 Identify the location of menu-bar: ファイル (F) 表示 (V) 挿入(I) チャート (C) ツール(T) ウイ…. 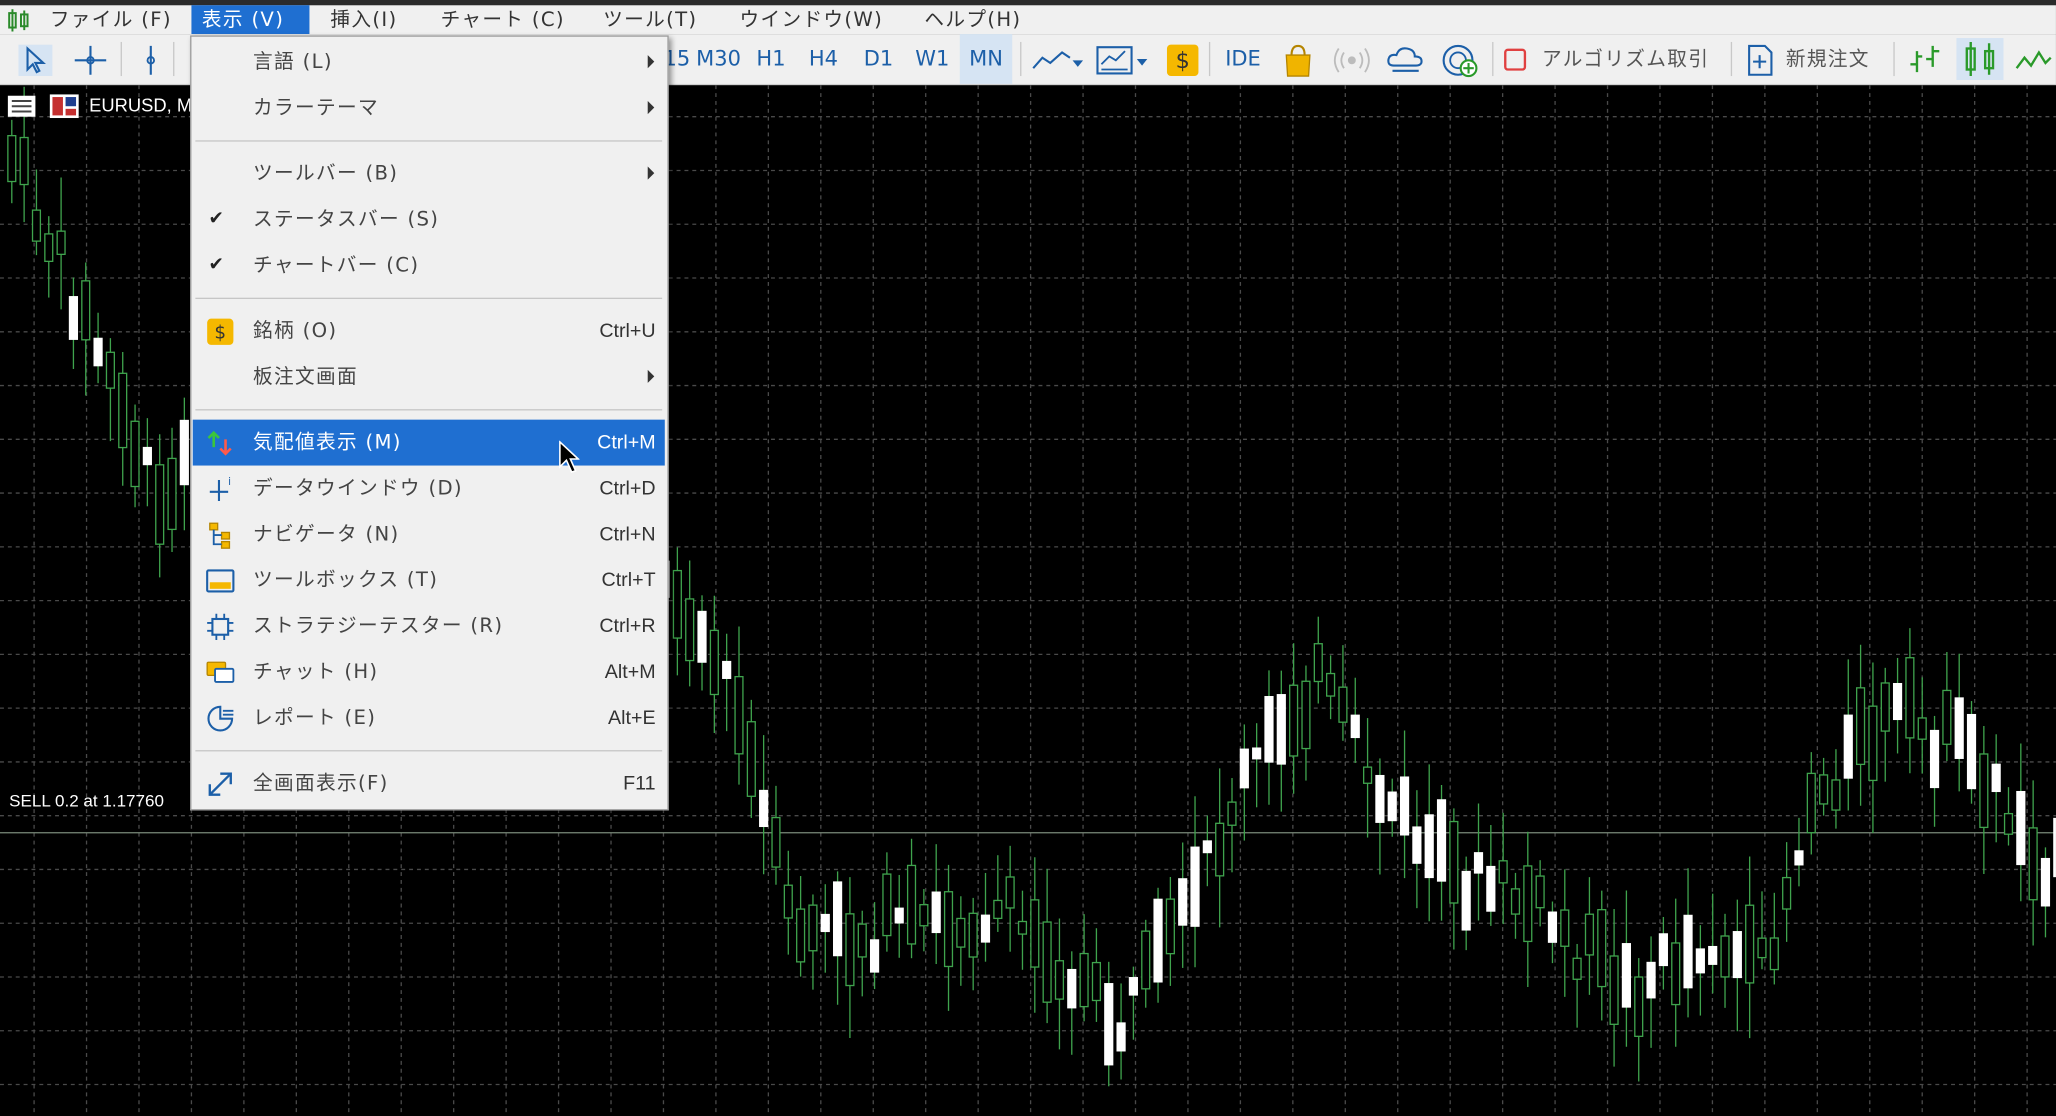
(1028, 20).